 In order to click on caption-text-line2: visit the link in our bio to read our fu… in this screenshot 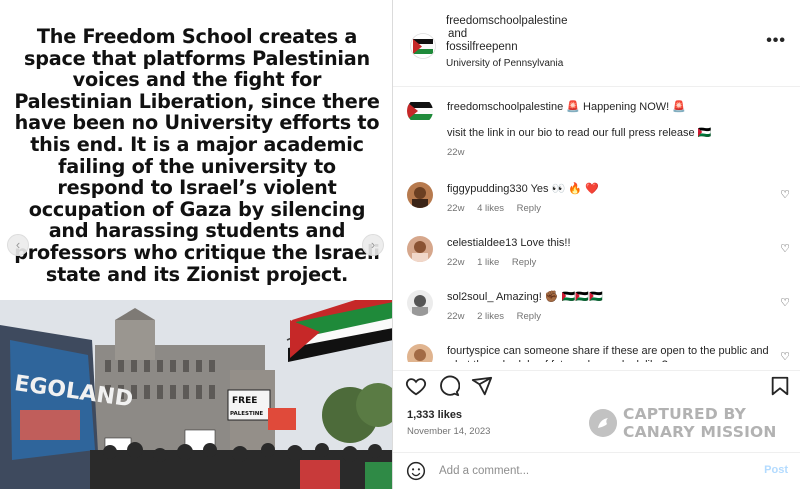, I will do `click(579, 133)`.